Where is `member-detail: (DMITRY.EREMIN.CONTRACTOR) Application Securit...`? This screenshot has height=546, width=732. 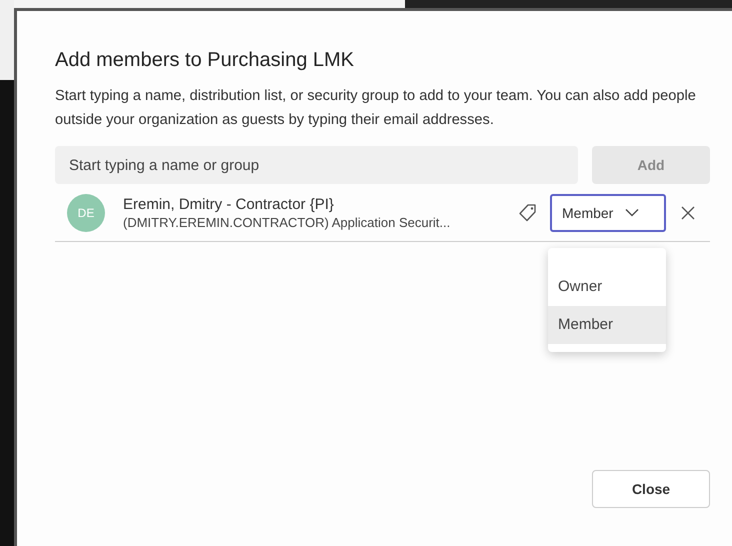
member-detail: (DMITRY.EREMIN.CONTRACTOR) Application Securit... is located at coordinates (287, 222).